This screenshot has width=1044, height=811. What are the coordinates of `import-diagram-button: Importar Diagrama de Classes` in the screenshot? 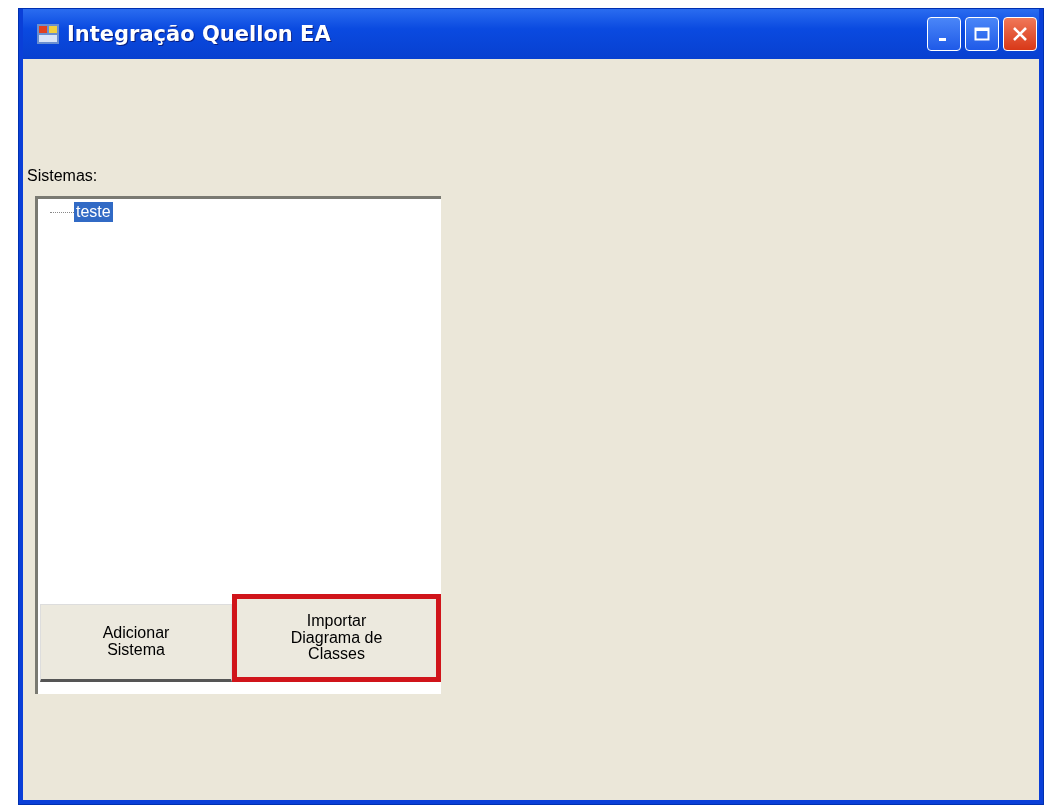 It's located at (336, 638).